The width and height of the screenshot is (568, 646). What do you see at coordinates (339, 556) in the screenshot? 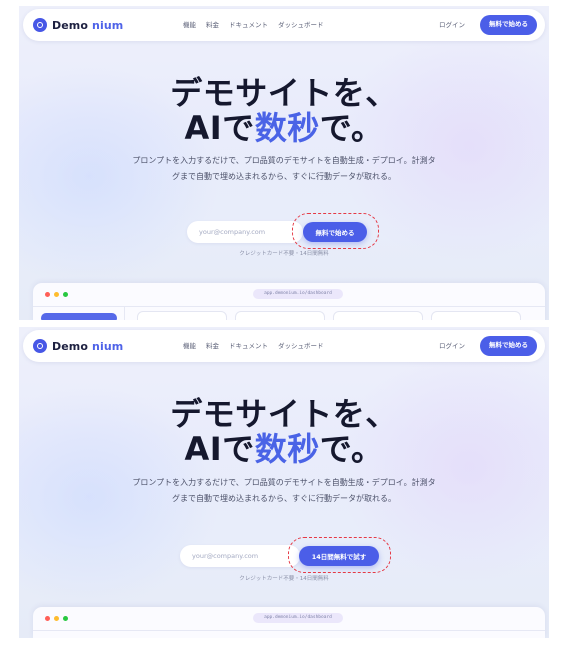
I see `hero-try-free-button: 14日間無料で試す` at bounding box center [339, 556].